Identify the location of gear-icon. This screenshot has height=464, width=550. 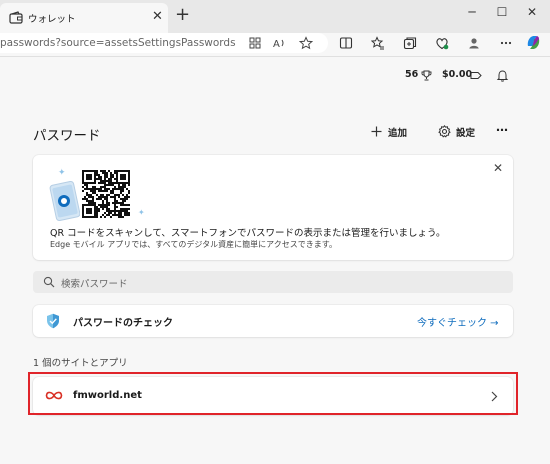
(444, 131).